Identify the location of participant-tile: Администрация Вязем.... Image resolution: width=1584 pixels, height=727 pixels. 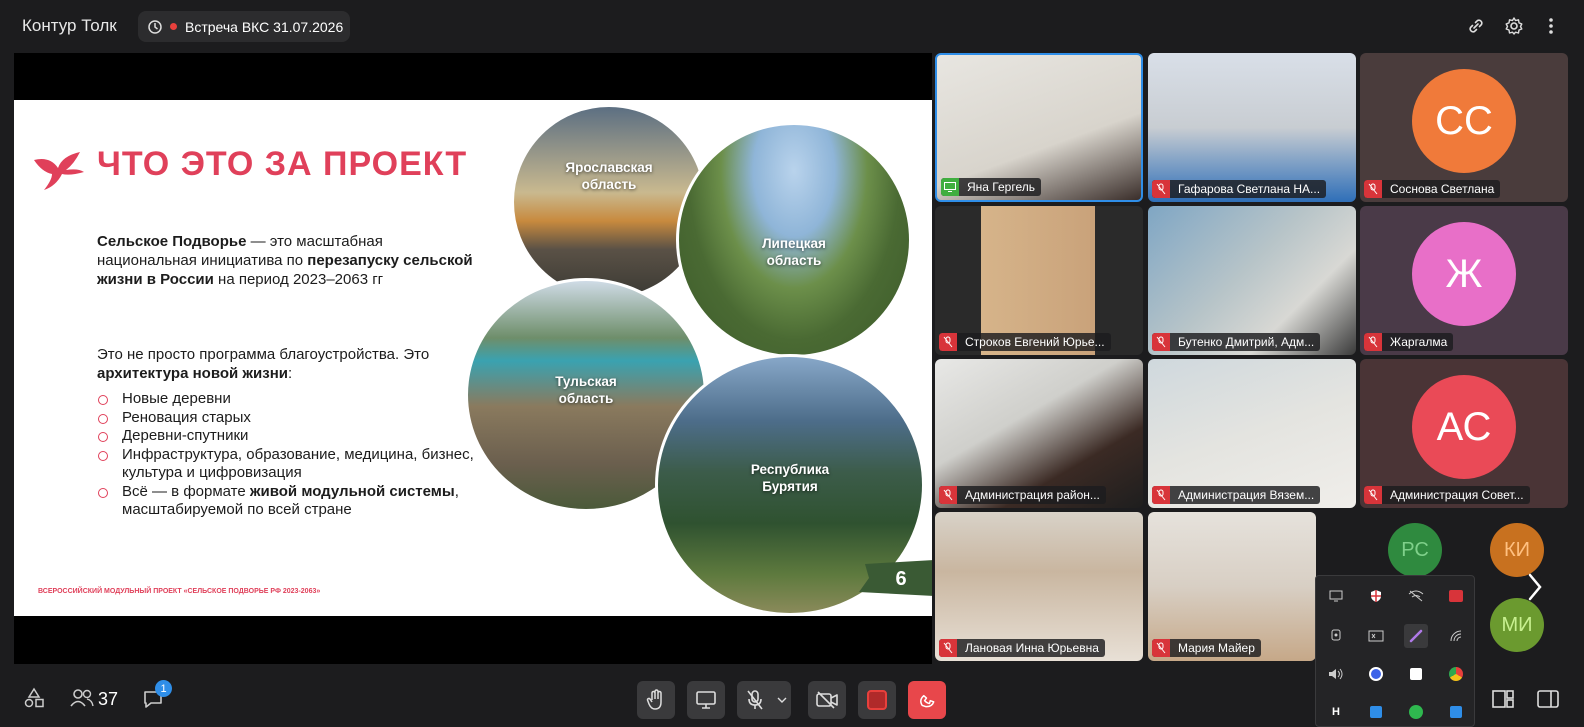
(1252, 433).